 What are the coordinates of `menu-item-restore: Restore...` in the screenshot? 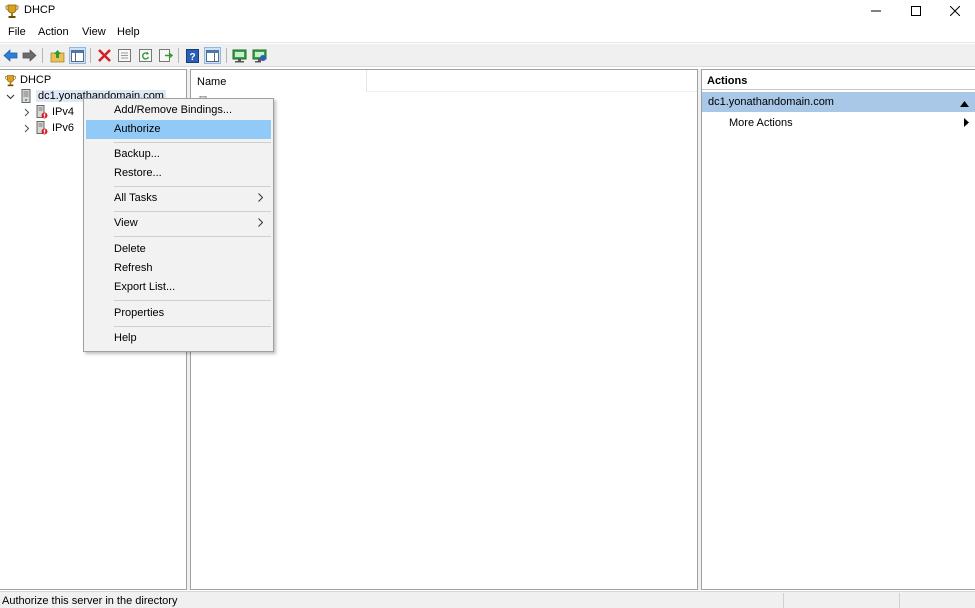 It's located at (178, 173).